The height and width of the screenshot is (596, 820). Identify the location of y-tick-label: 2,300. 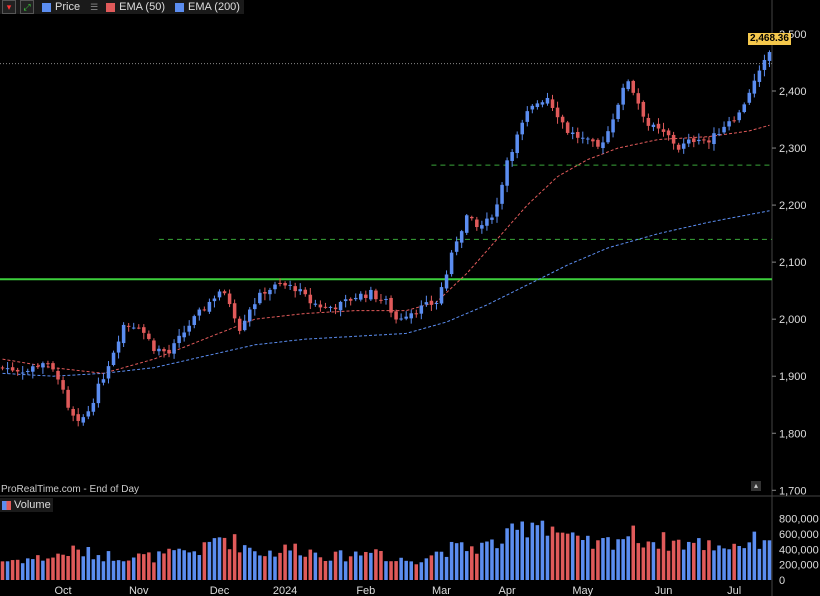
(793, 149).